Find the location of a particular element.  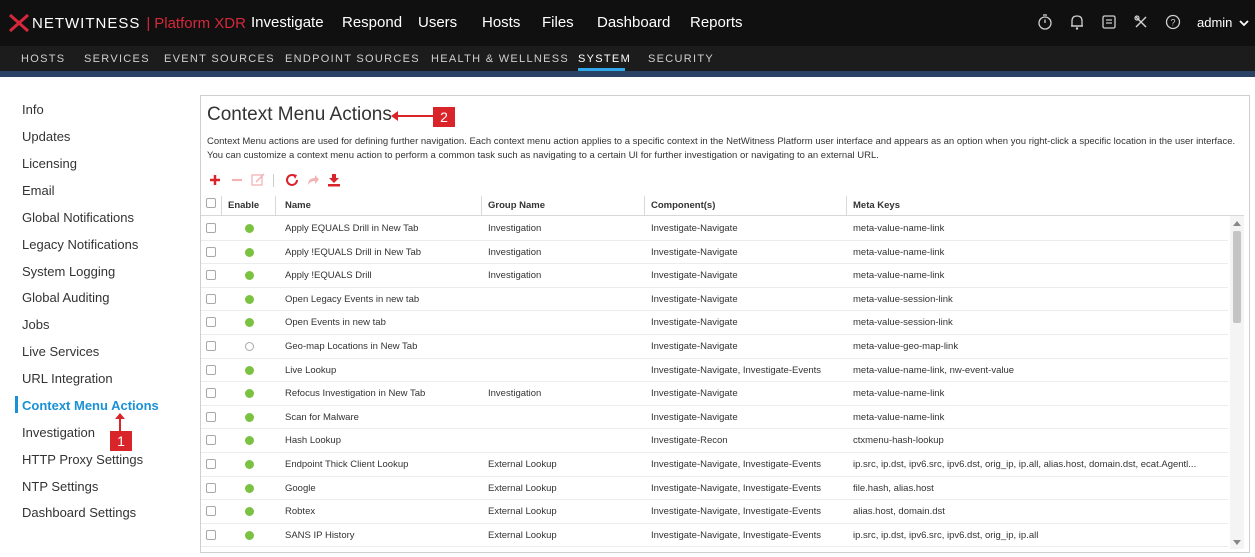

tasks-icon is located at coordinates (1109, 22).